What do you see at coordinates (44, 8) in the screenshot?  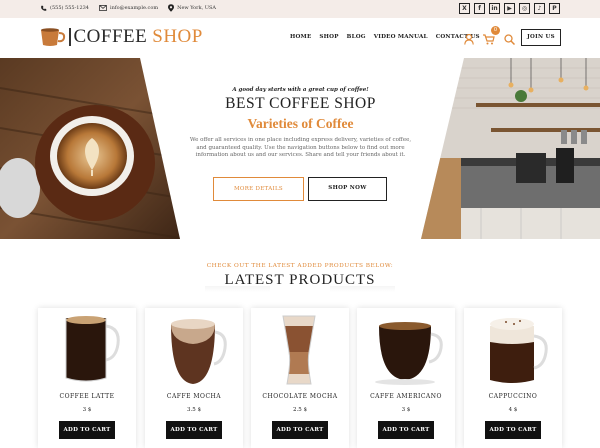 I see `phone-icon` at bounding box center [44, 8].